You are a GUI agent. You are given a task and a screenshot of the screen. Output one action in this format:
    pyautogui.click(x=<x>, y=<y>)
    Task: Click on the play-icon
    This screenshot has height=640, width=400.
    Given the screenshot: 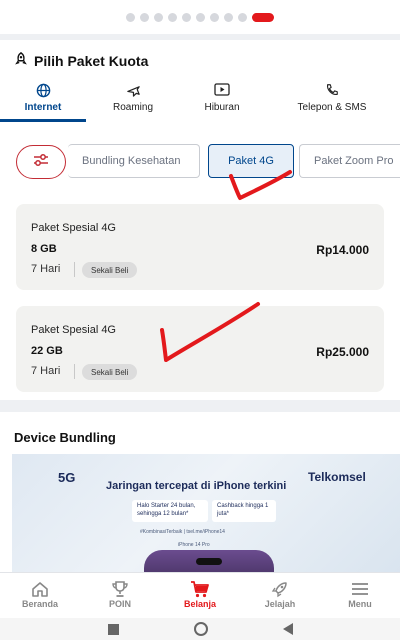 What is the action you would take?
    pyautogui.click(x=222, y=90)
    